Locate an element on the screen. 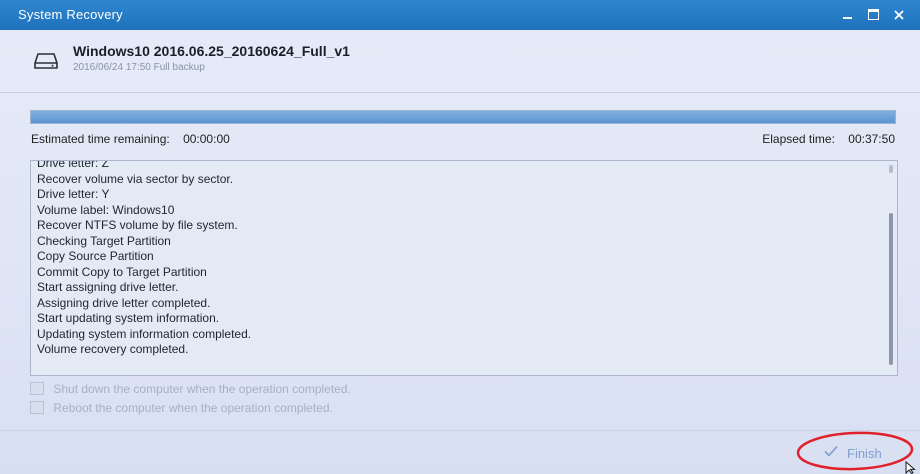  finish-button: Finish is located at coordinates (856, 453).